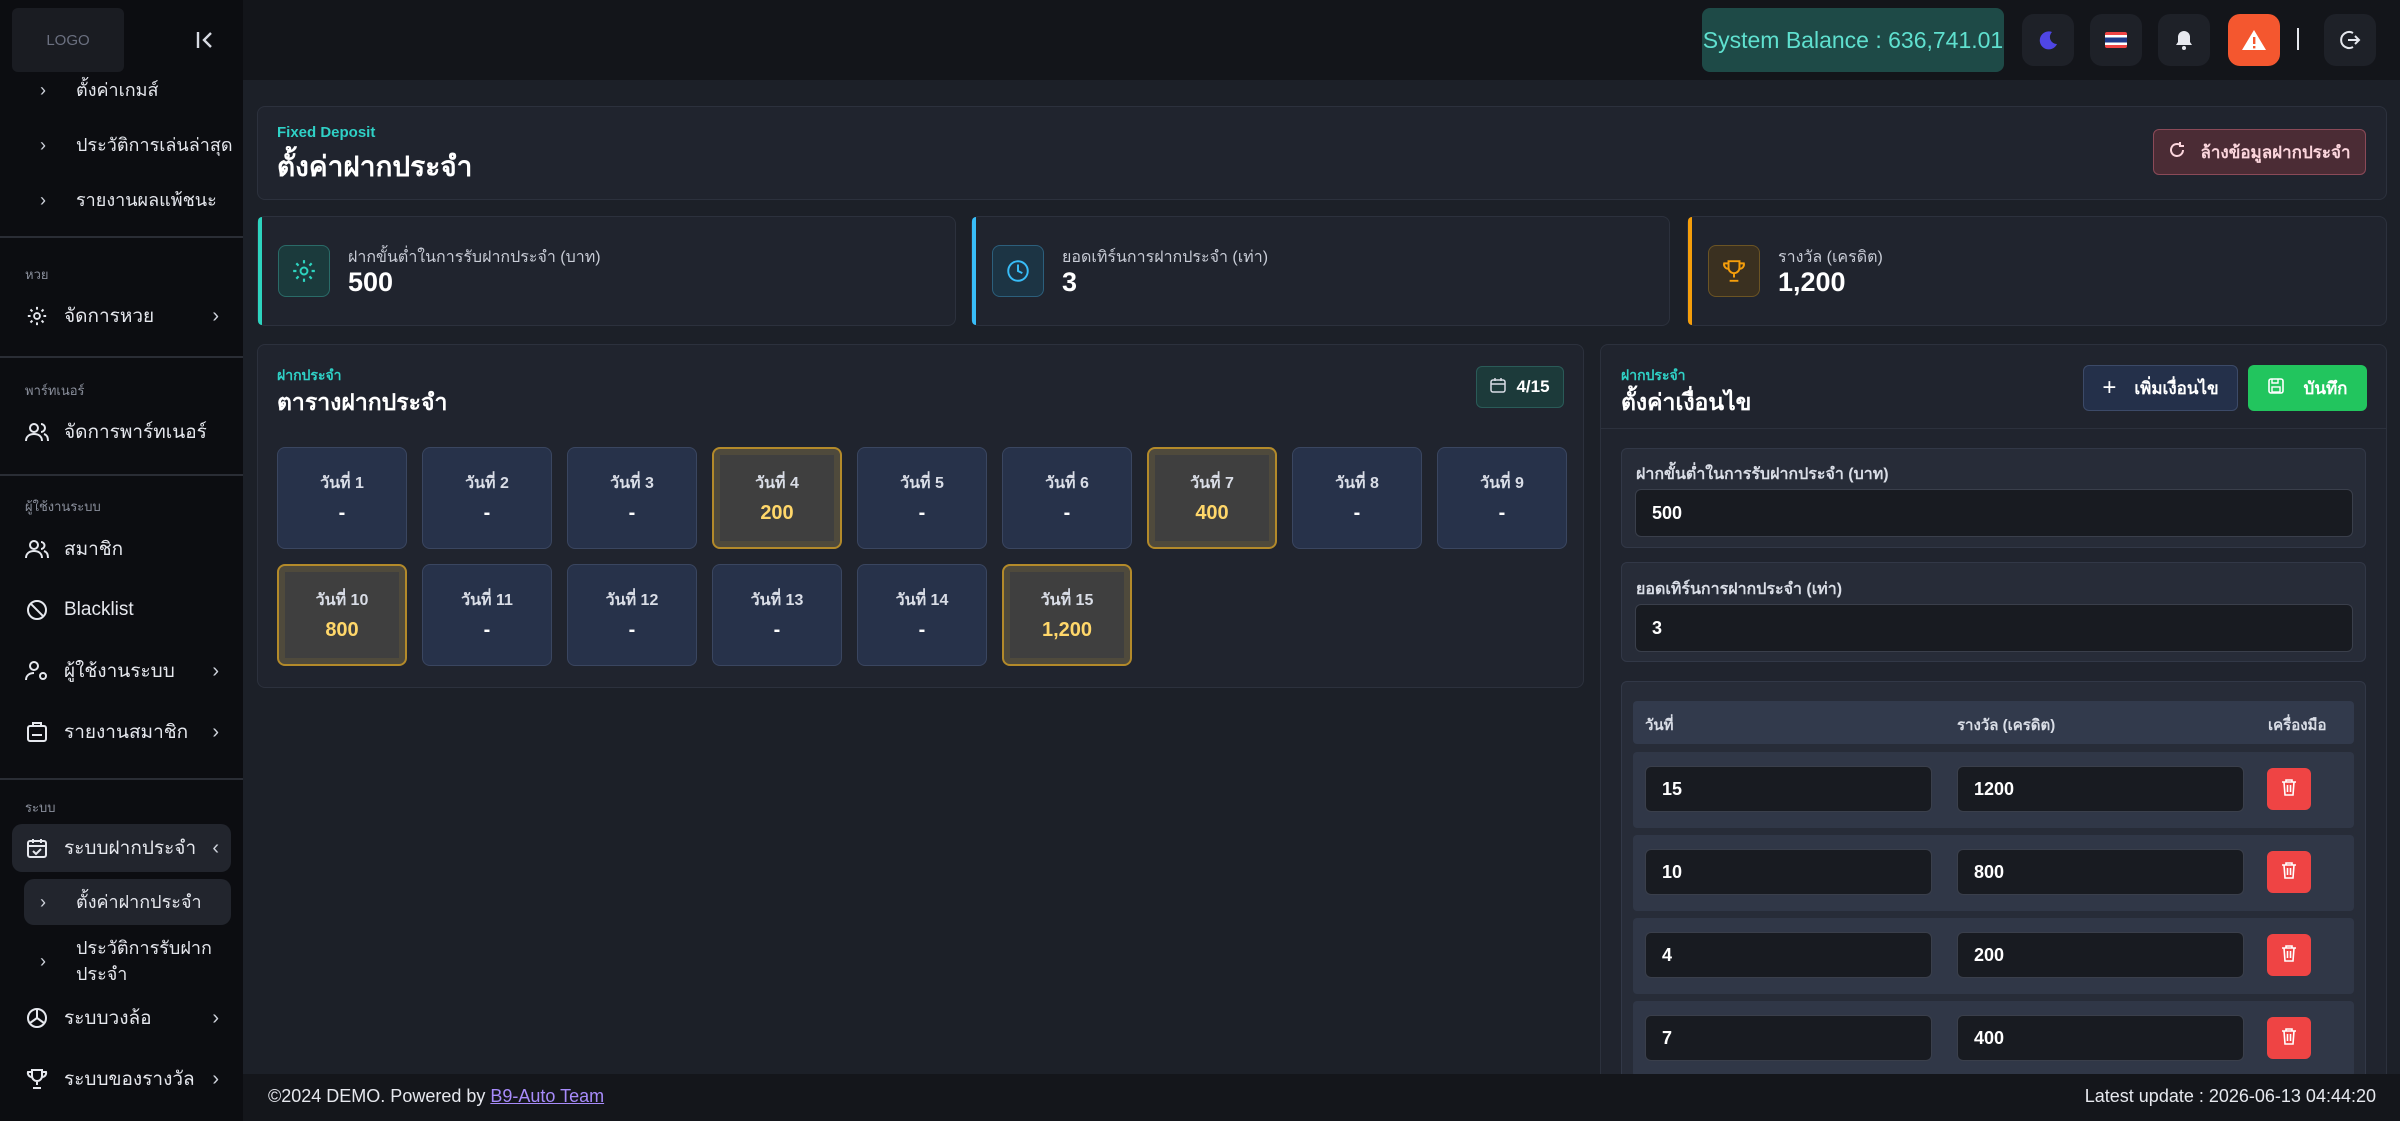 This screenshot has height=1121, width=2400. I want to click on header-day: วันที่, so click(1659, 725).